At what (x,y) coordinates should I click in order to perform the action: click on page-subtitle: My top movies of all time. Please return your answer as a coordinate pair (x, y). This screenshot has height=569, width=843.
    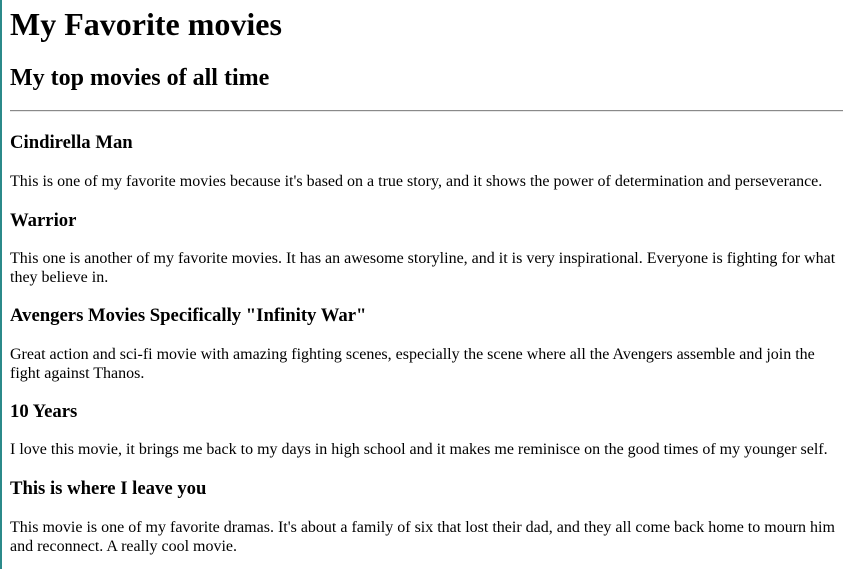
    Looking at the image, I should click on (140, 78).